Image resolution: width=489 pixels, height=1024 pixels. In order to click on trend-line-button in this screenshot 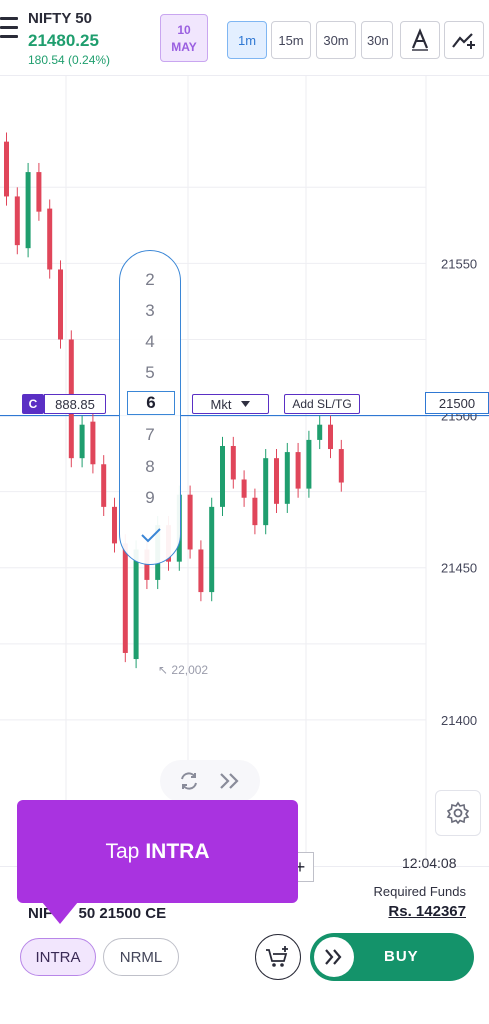, I will do `click(464, 40)`.